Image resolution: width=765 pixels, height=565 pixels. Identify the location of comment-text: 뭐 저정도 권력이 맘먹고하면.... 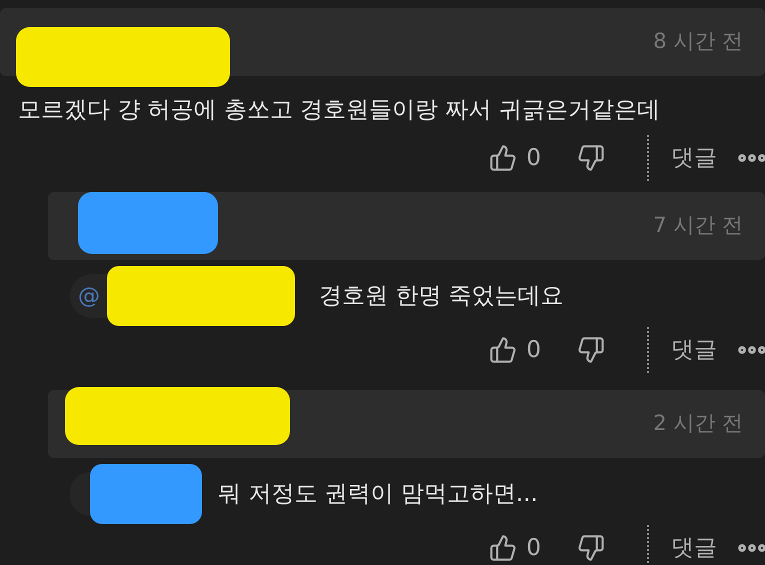
(378, 494).